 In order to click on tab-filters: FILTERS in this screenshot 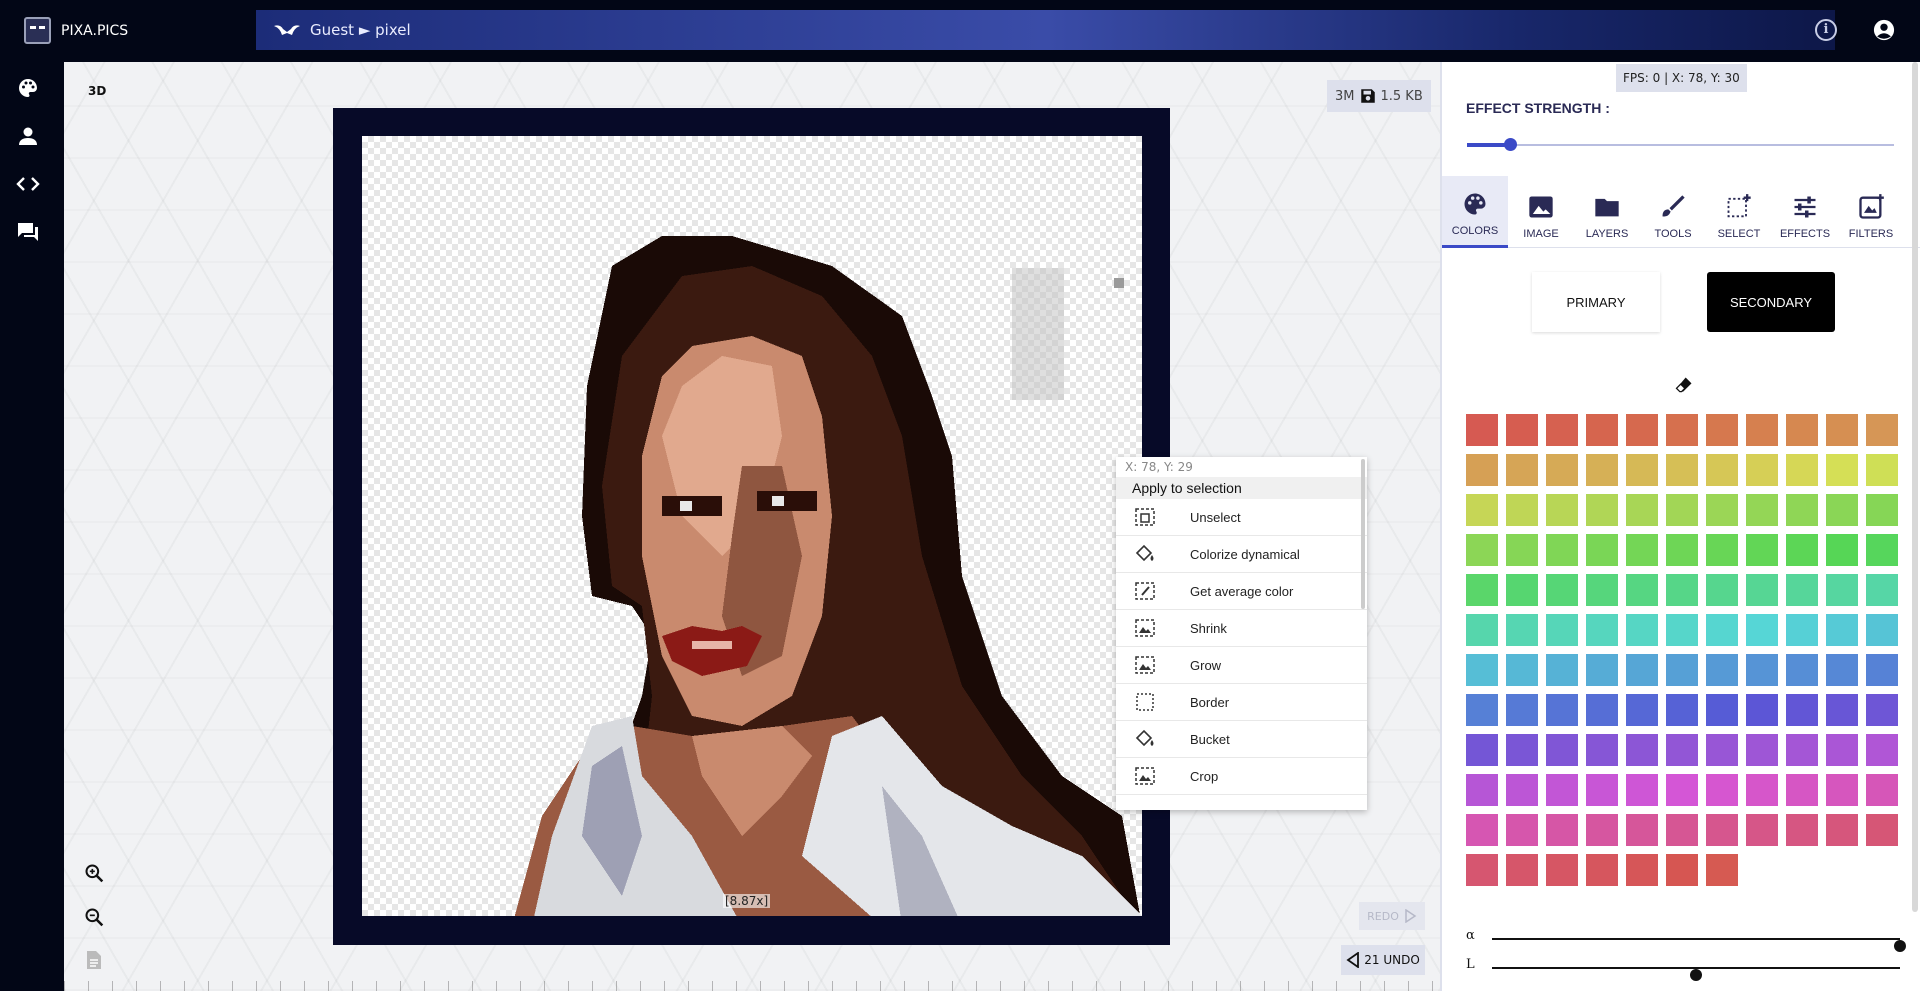, I will do `click(1871, 212)`.